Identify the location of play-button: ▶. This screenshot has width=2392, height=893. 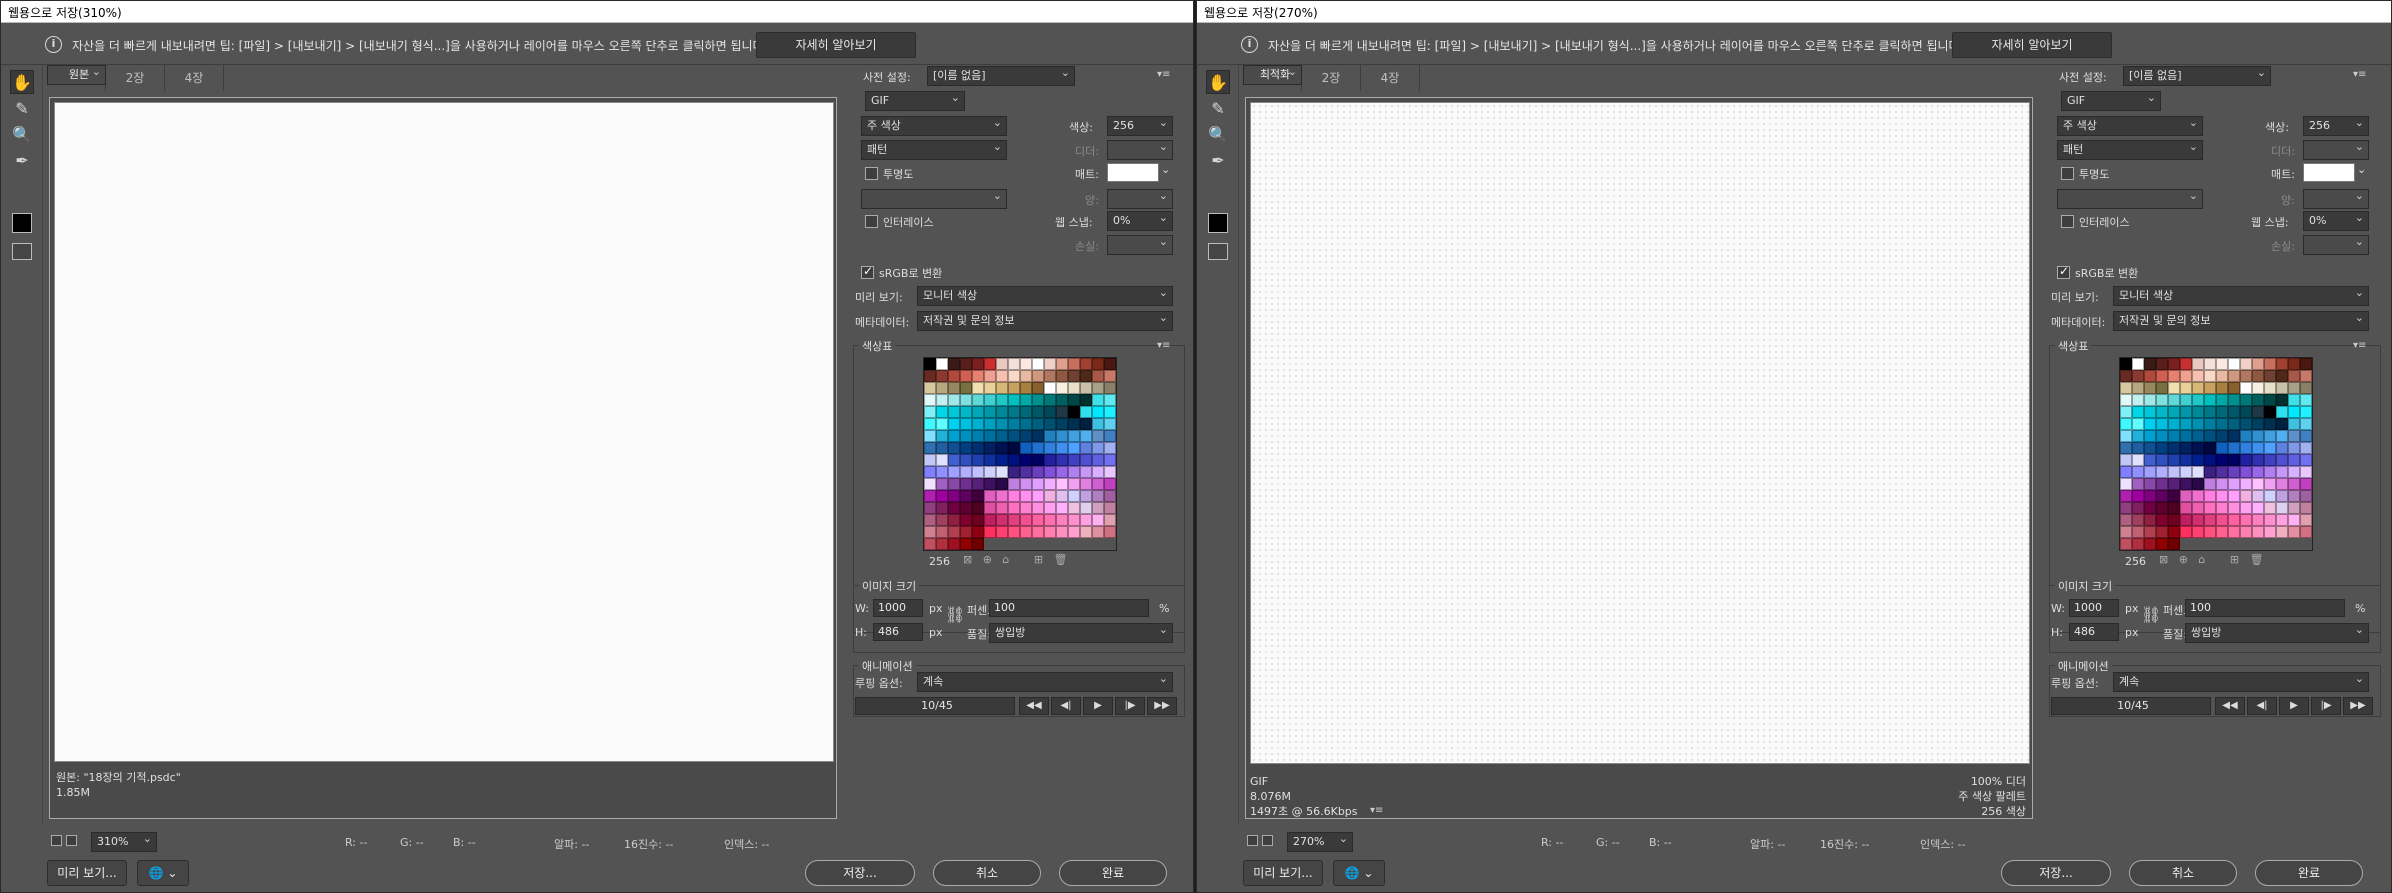
(2294, 706).